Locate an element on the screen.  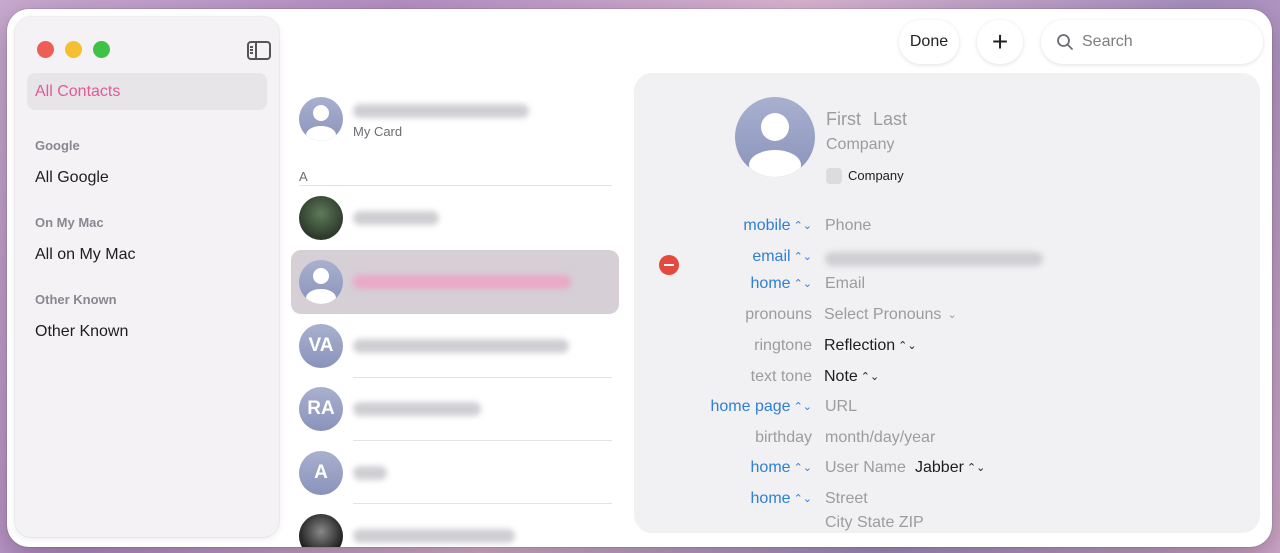
sidebar-toggle-icon is located at coordinates (259, 50).